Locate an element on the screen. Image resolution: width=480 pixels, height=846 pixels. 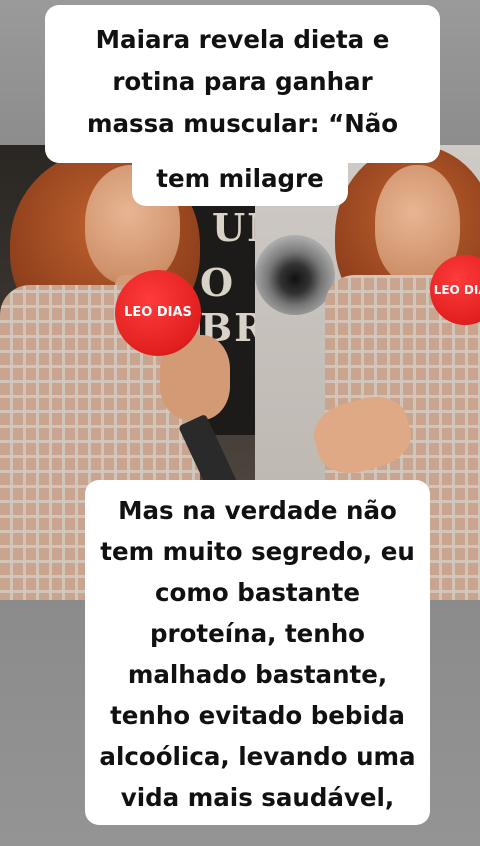
quote-line: proteína, tenho is located at coordinates (257, 633).